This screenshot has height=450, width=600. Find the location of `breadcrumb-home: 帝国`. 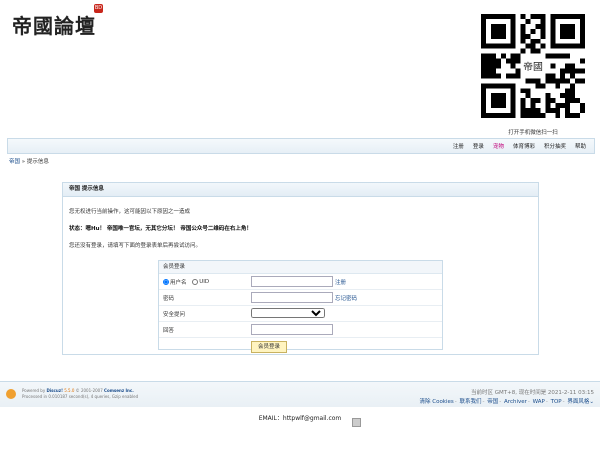

breadcrumb-home: 帝国 is located at coordinates (14, 162).